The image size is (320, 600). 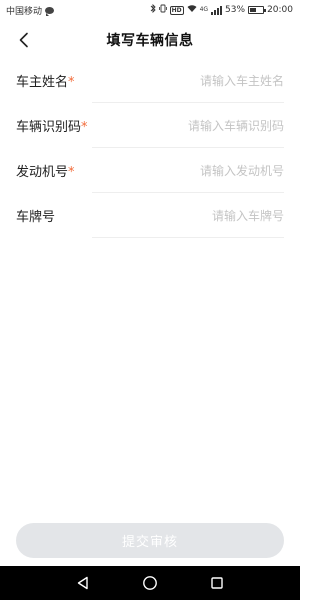 What do you see at coordinates (192, 10) in the screenshot?
I see `wifi-icon` at bounding box center [192, 10].